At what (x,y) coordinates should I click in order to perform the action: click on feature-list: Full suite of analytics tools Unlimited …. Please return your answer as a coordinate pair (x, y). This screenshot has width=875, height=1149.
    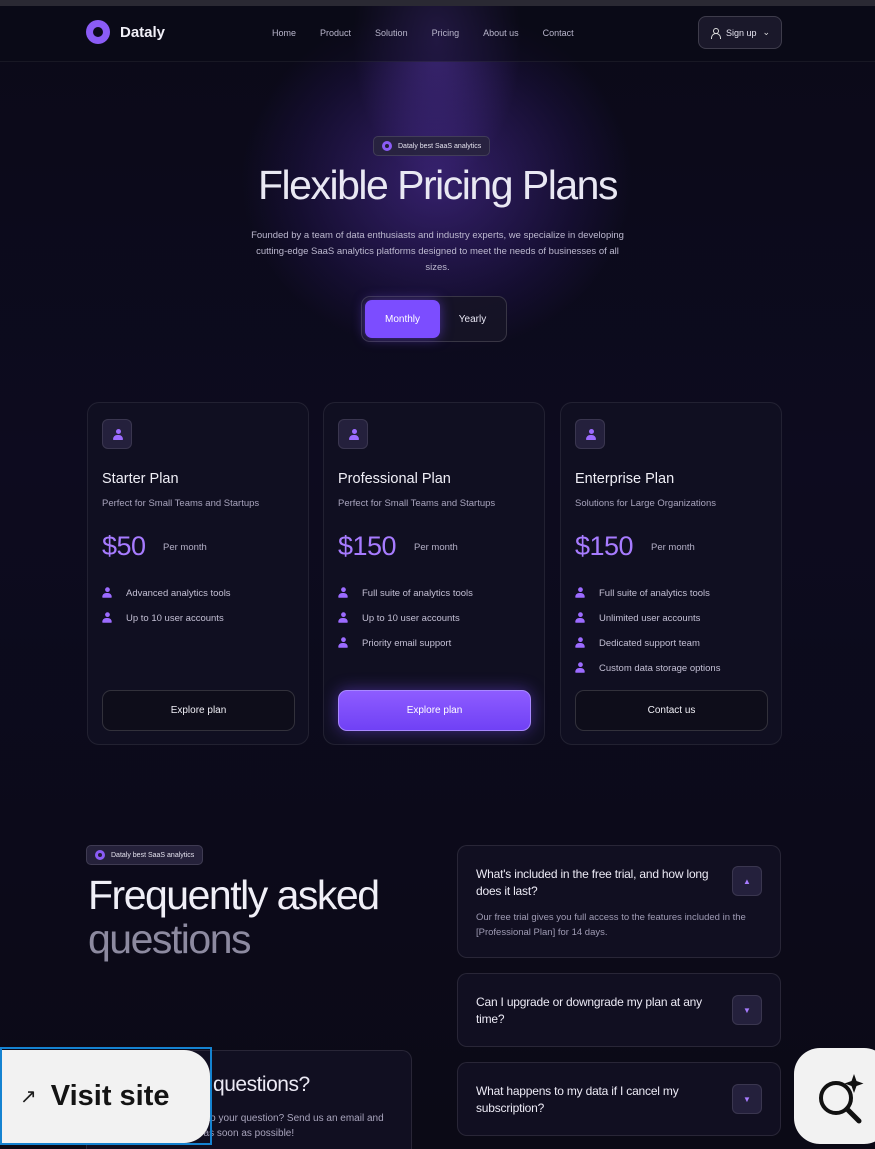
    Looking at the image, I should click on (647, 631).